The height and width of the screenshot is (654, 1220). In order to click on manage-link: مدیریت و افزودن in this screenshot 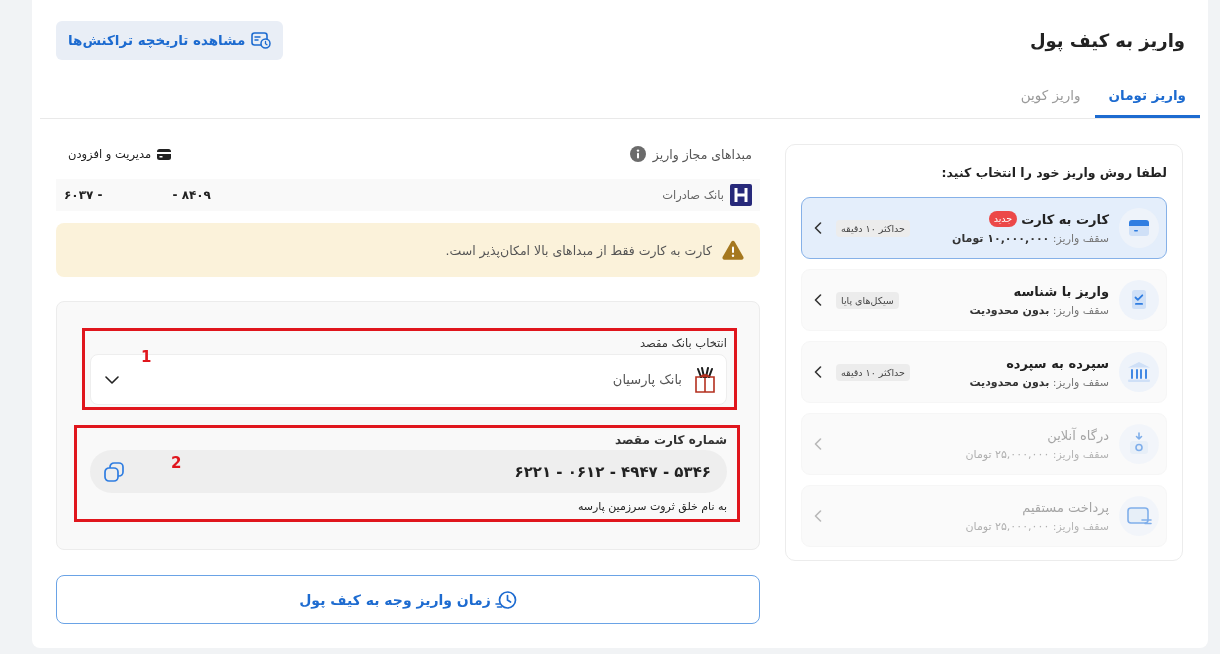, I will do `click(120, 154)`.